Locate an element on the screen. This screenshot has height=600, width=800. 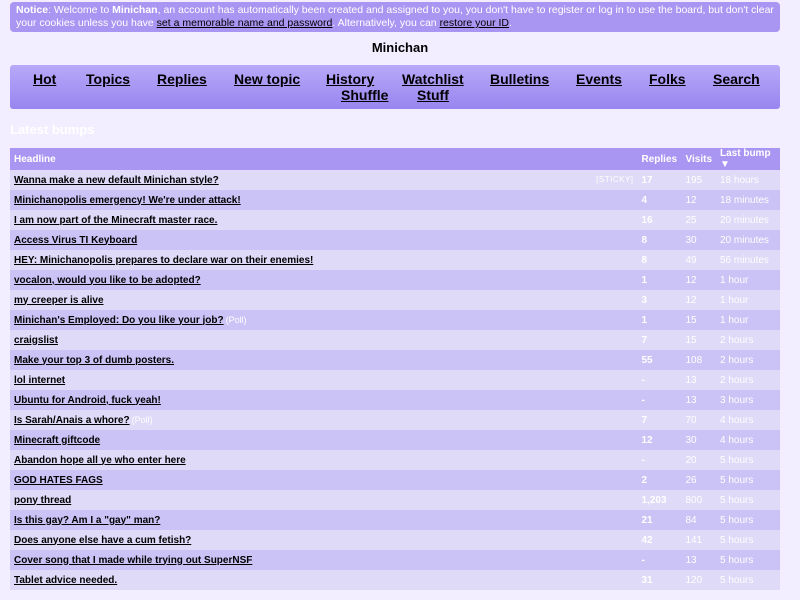
nav-replies: Replies is located at coordinates (182, 79).